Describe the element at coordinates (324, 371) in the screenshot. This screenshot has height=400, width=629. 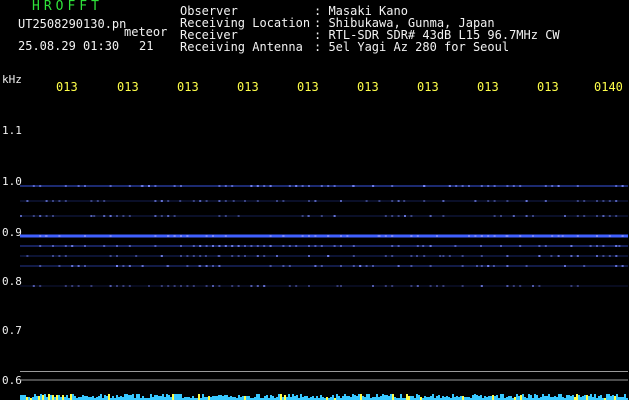
I see `reference-line` at that location.